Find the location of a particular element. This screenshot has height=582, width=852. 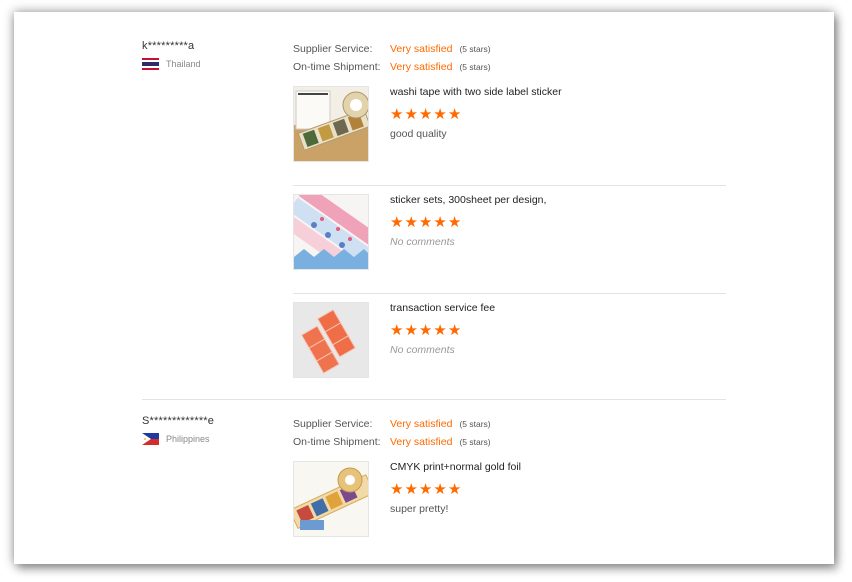

review-divider is located at coordinates (434, 399).